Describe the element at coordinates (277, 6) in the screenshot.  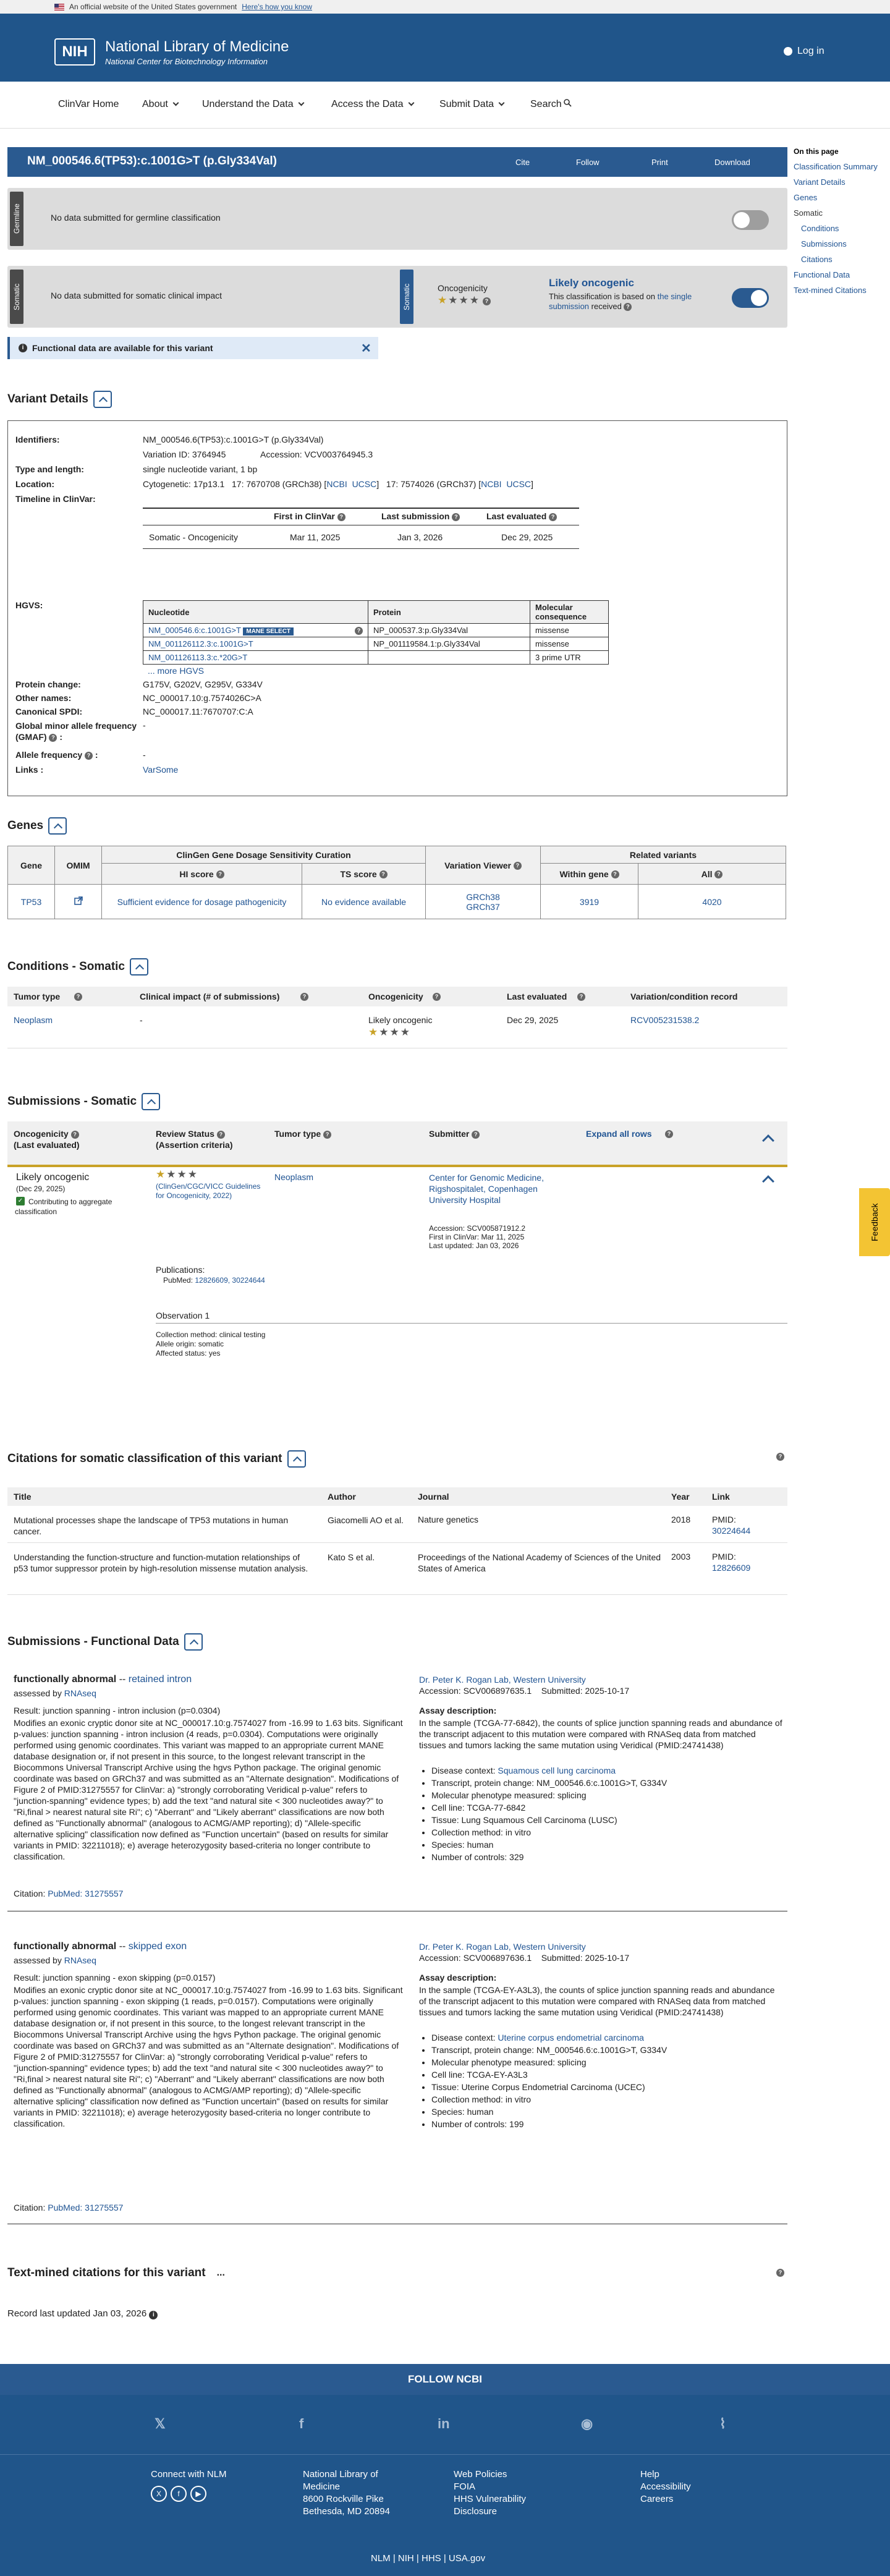
I see `gov-banner-link: Here's how you know` at that location.